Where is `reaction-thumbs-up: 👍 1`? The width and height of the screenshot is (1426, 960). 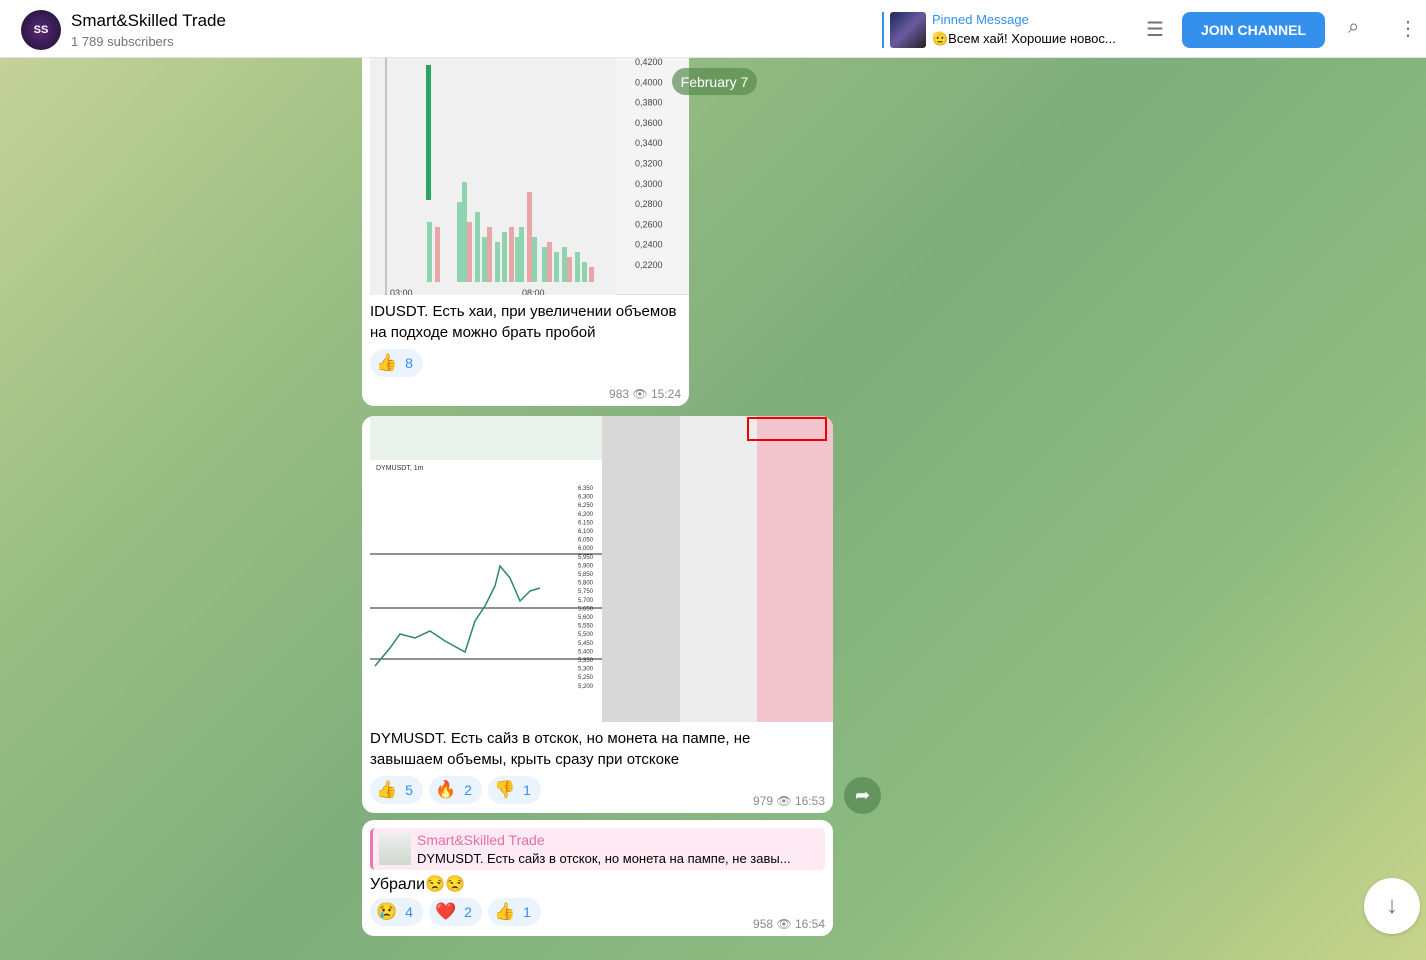 reaction-thumbs-up: 👍 1 is located at coordinates (514, 912).